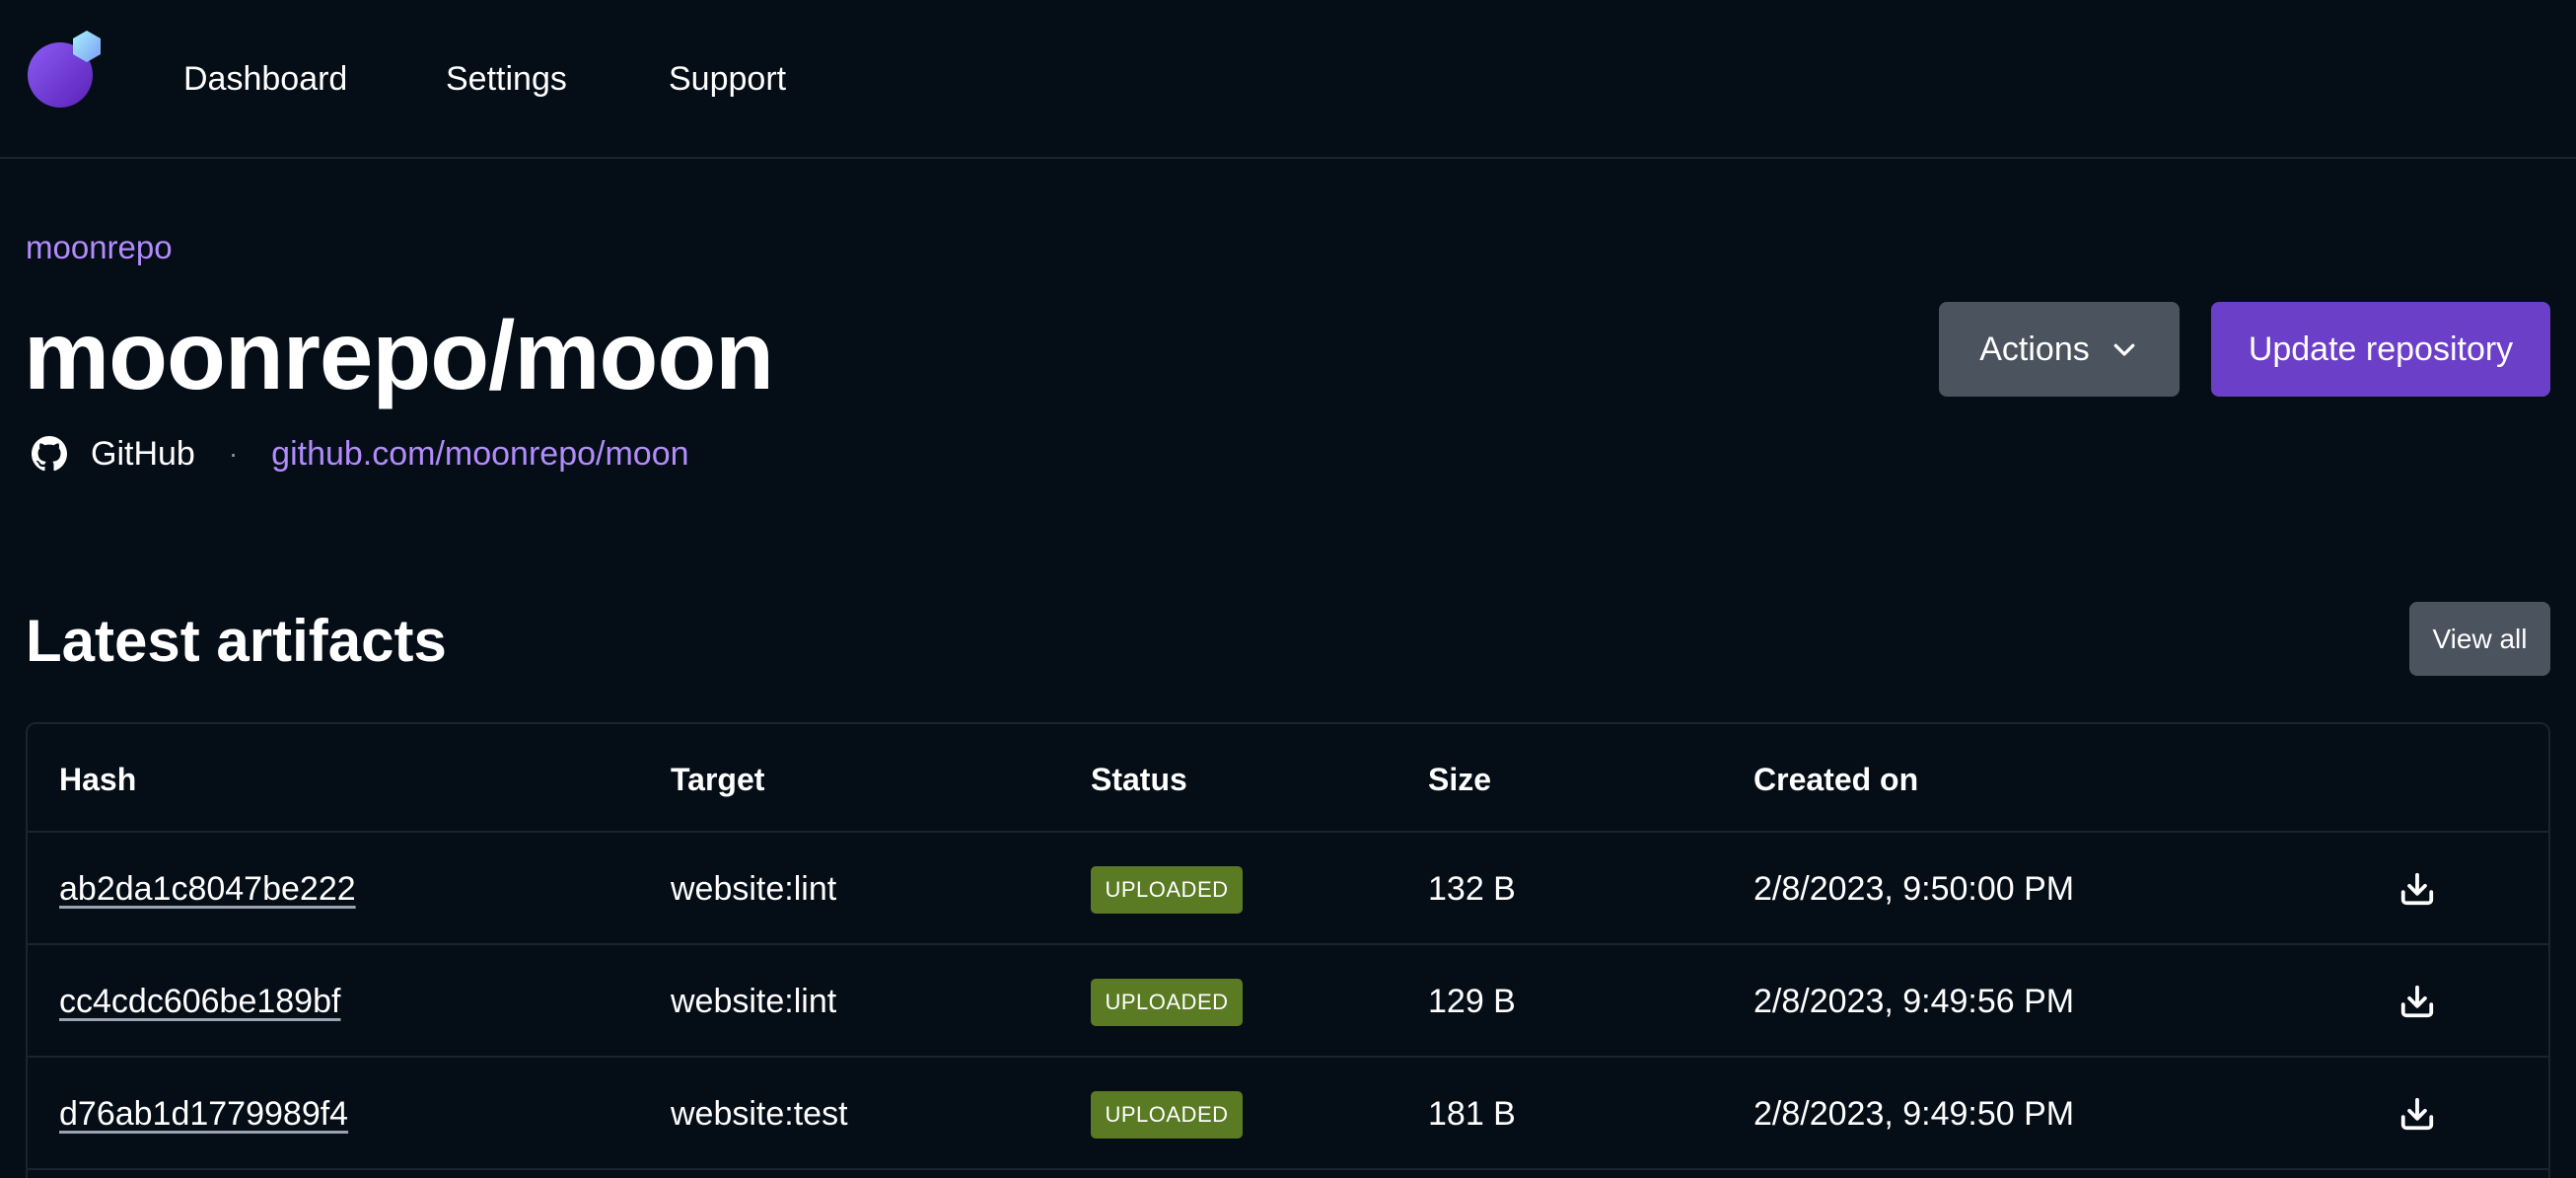  What do you see at coordinates (1460, 779) in the screenshot?
I see `column-header-size: Size` at bounding box center [1460, 779].